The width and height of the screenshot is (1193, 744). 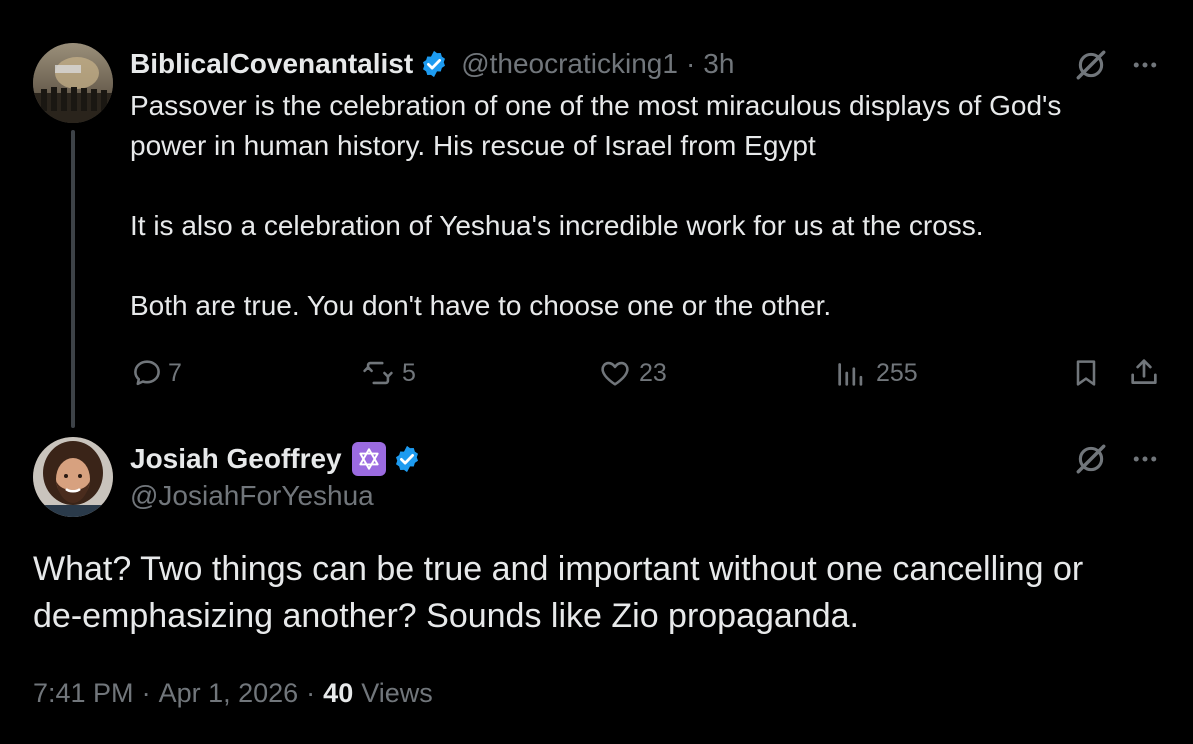 What do you see at coordinates (409, 372) in the screenshot?
I see `repost-count: 5` at bounding box center [409, 372].